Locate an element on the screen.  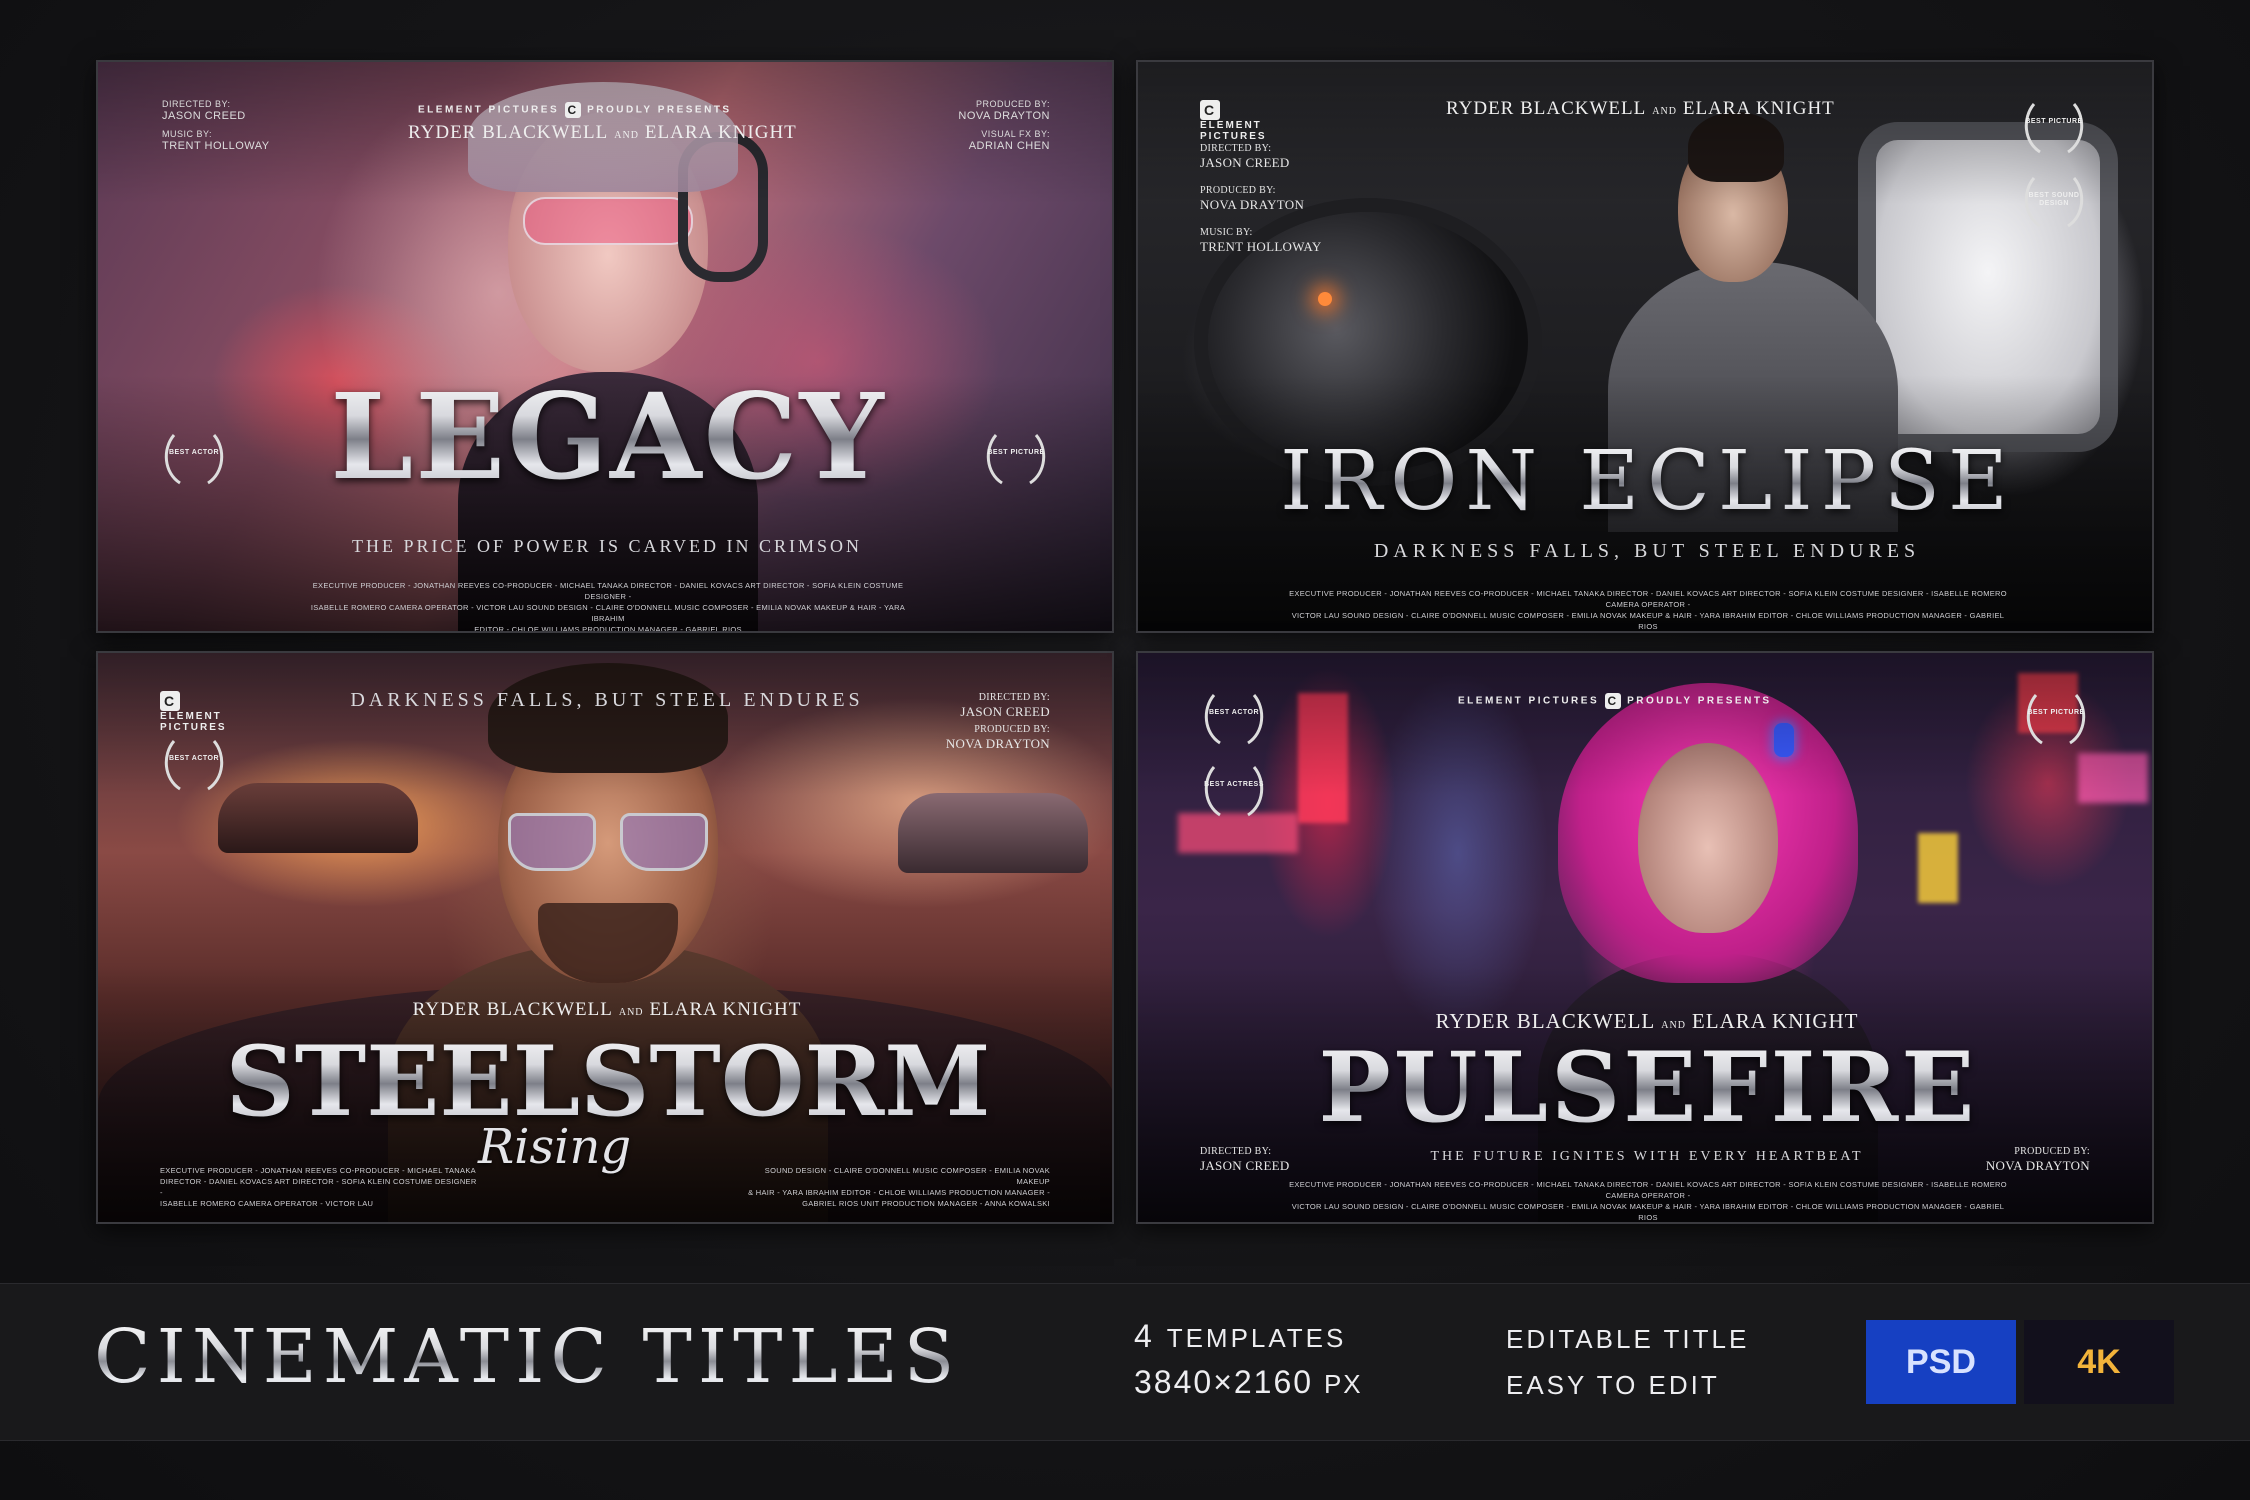
laurel-award-icon: BEST SOUND DESIGN is located at coordinates (2054, 201).